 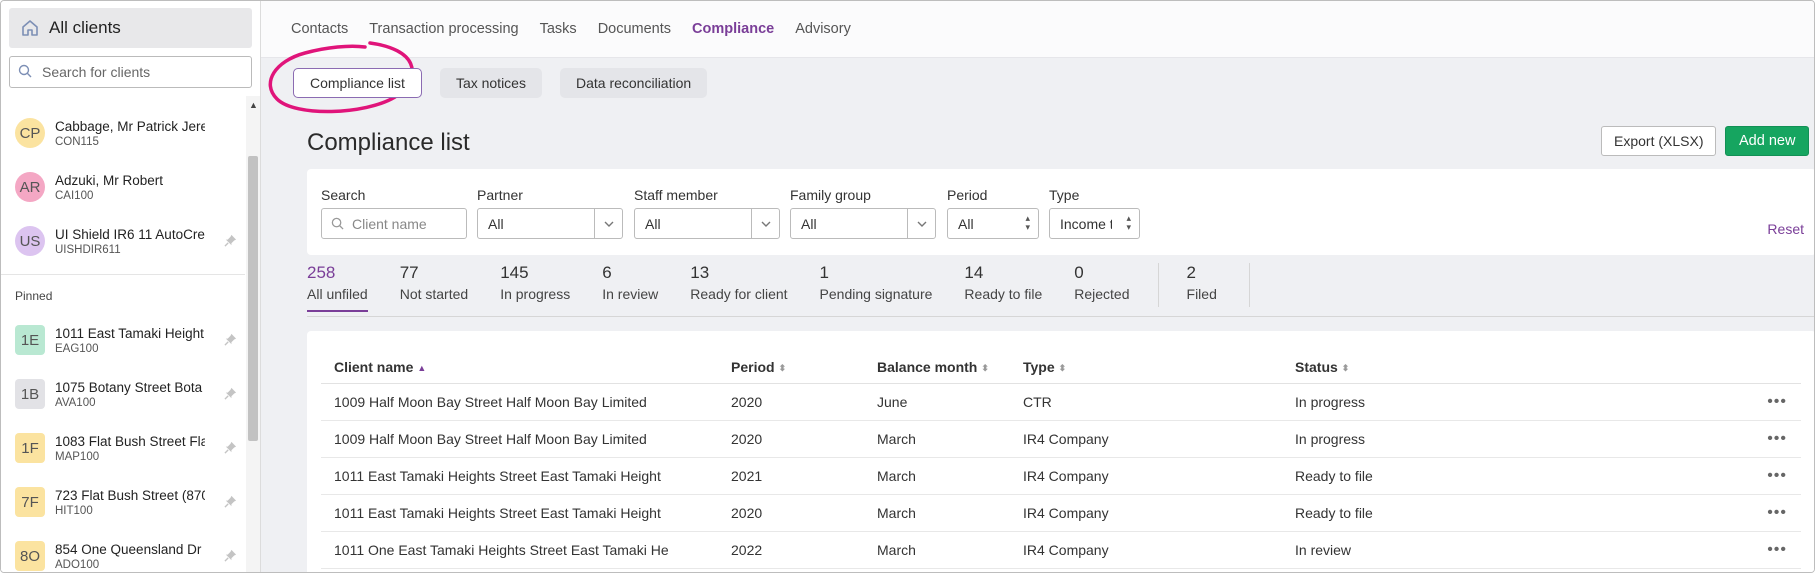 I want to click on client-list-item: 1B 1075 Botany Street Bota AVA100, so click(x=123, y=394).